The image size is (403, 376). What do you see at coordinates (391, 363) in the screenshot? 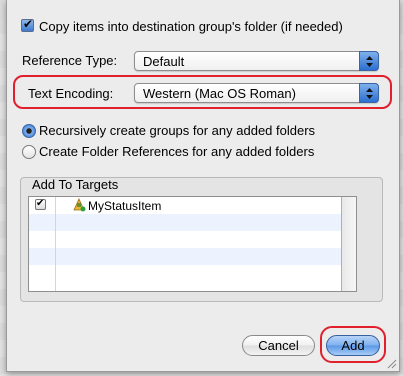
I see `resize-grip-icon` at bounding box center [391, 363].